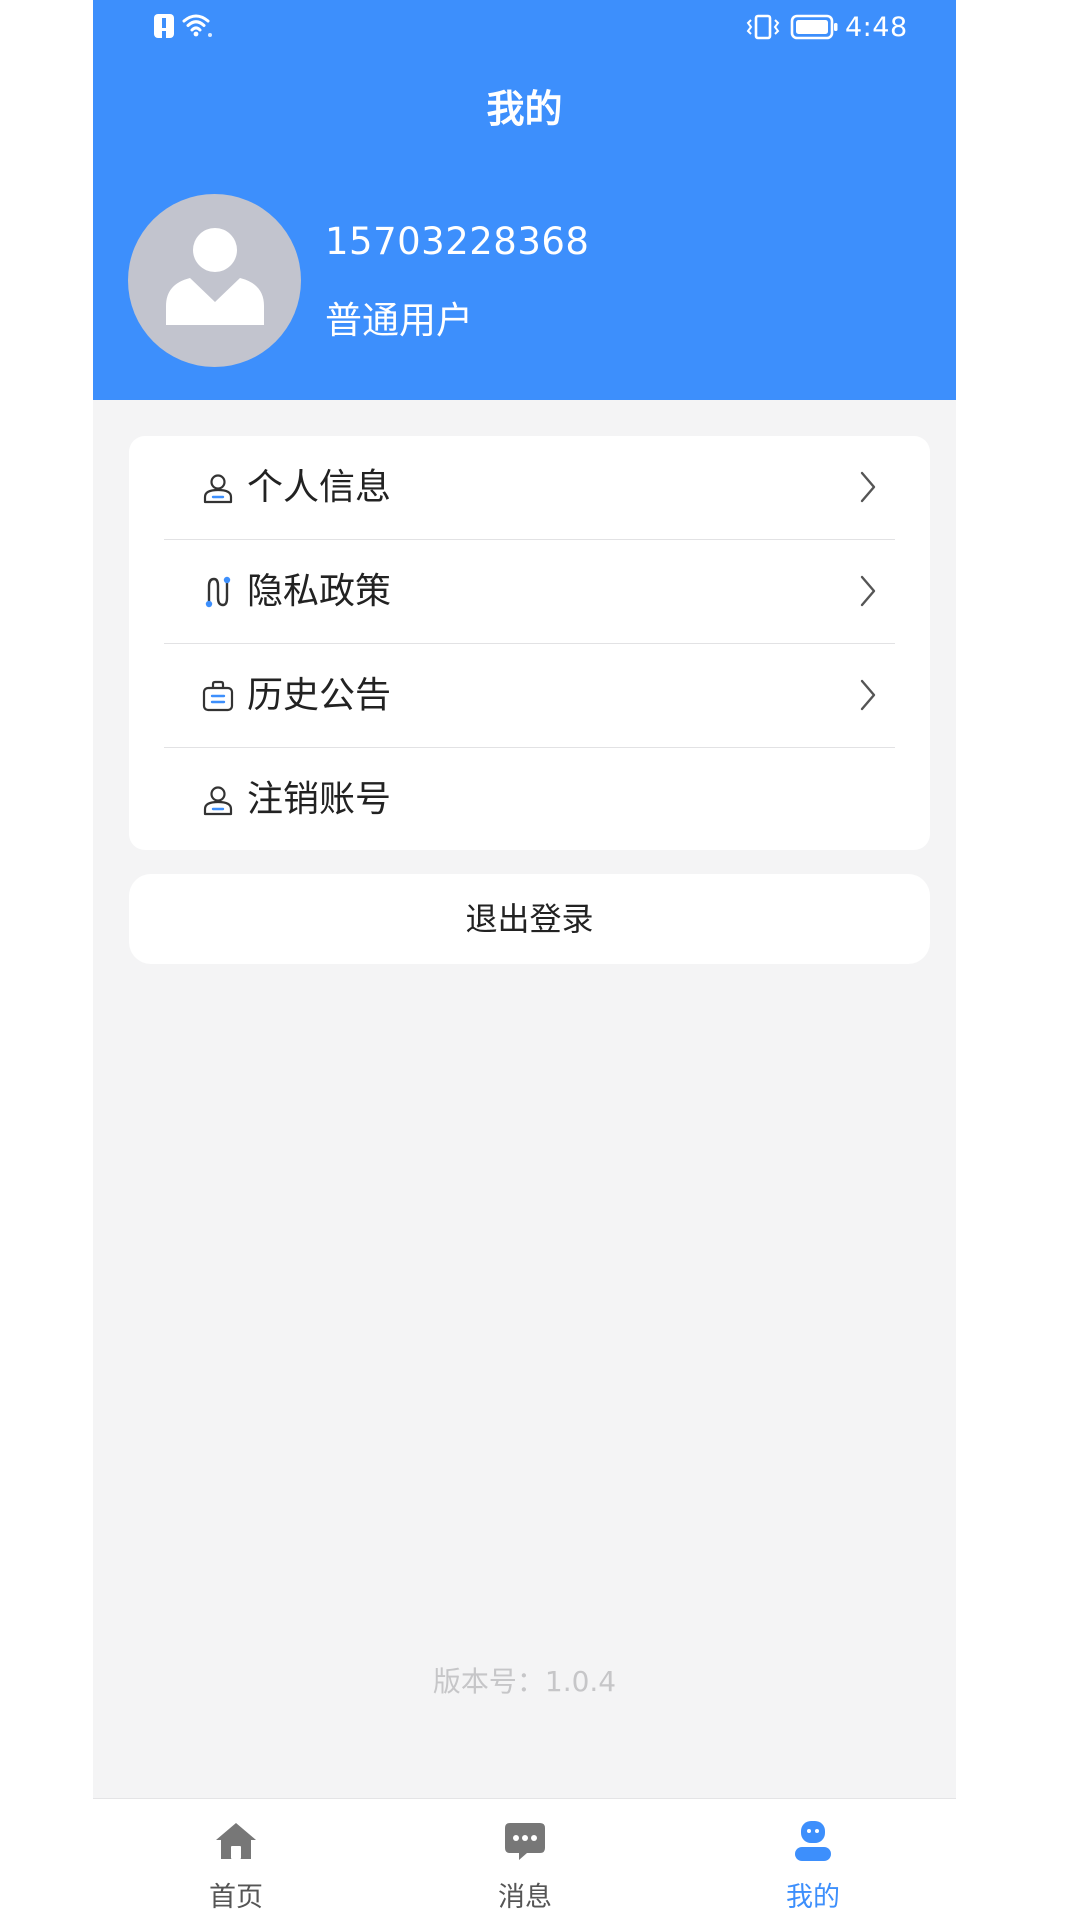 Image resolution: width=1080 pixels, height=1920 pixels. Describe the element at coordinates (319, 695) in the screenshot. I see `menu-item-label: 历史公告` at that location.